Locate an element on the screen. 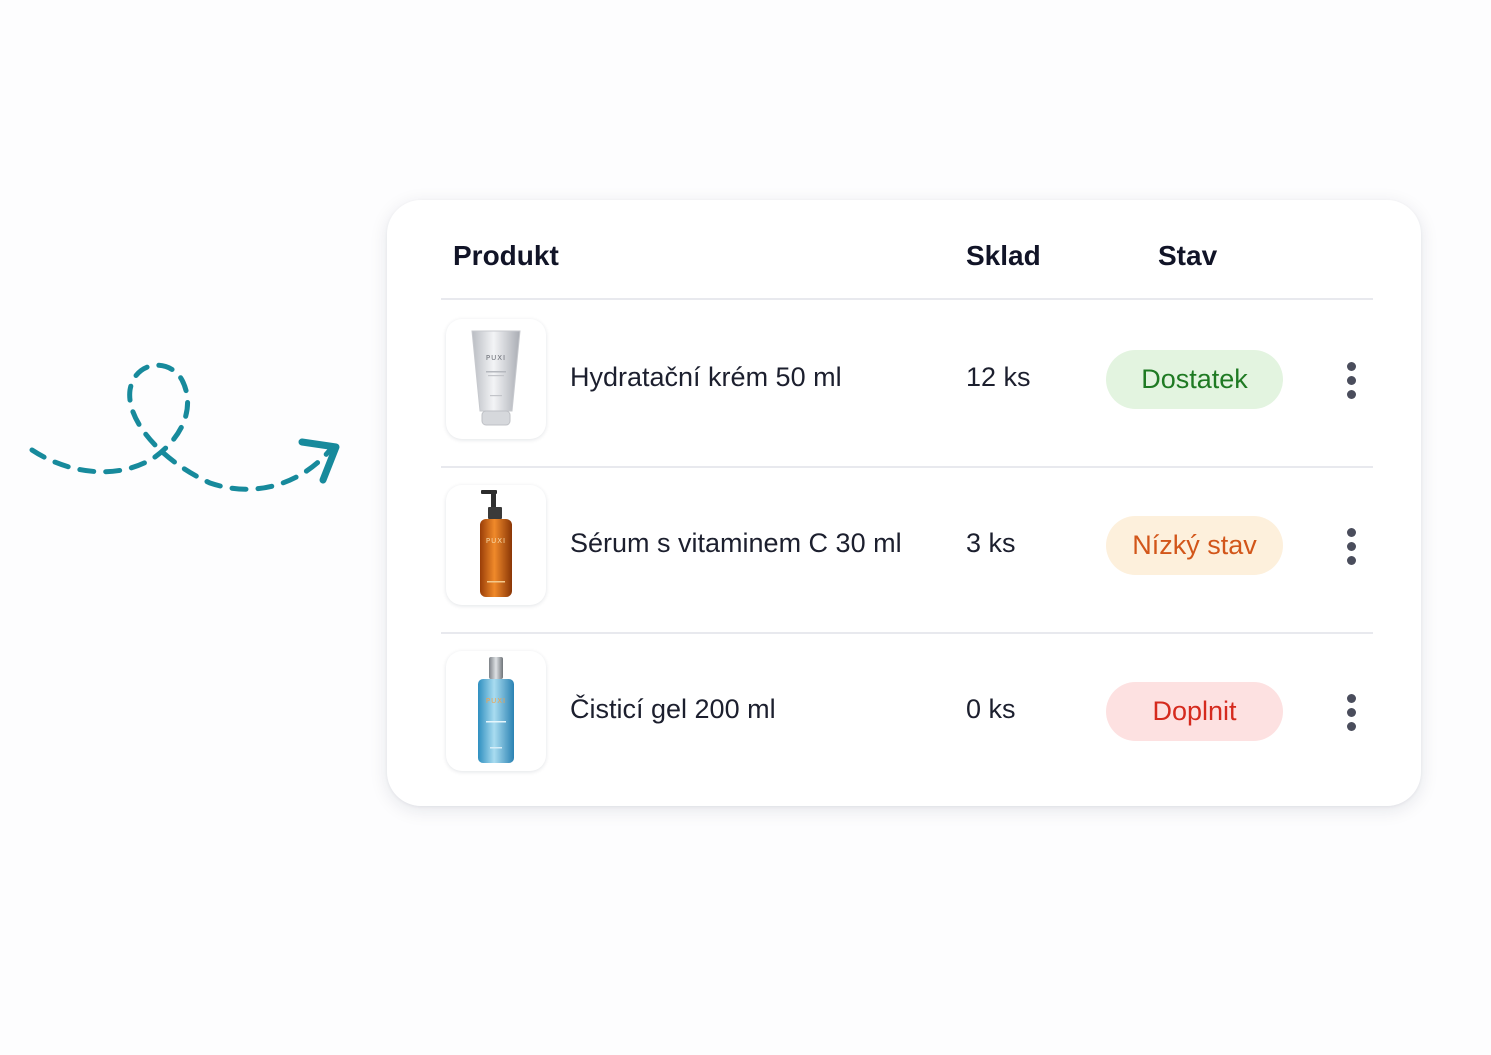 Image resolution: width=1491 pixels, height=1055 pixels. product-name: Čisticí gel 200 ml is located at coordinates (673, 709).